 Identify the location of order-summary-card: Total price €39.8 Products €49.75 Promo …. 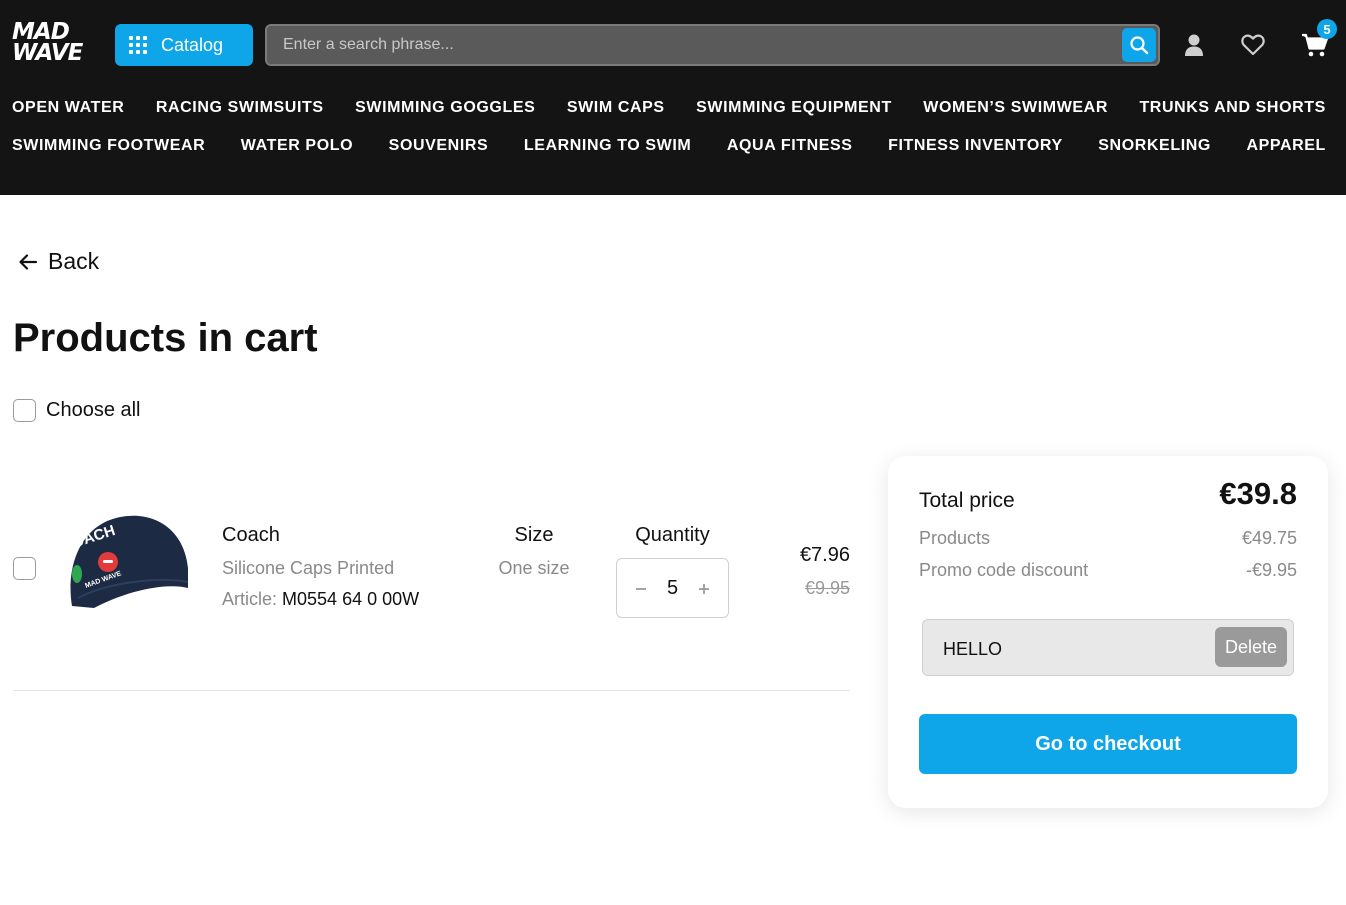
(1108, 632).